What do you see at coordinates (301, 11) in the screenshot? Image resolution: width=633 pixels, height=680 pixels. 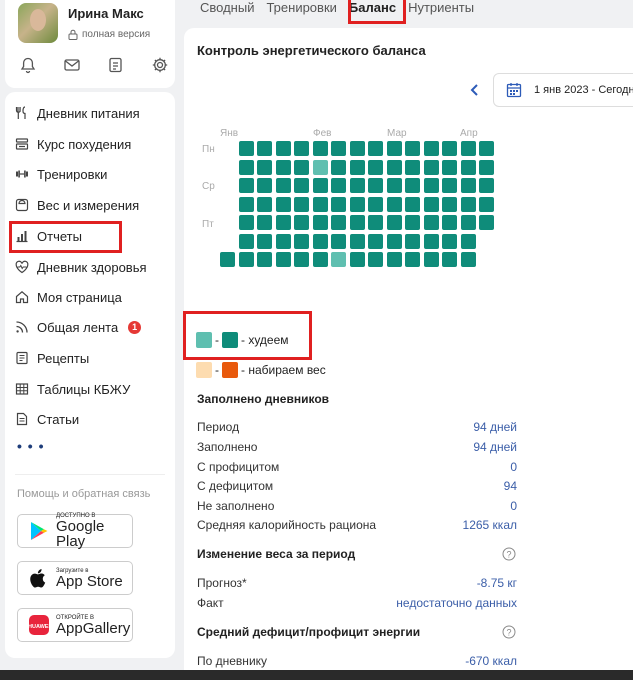 I see `tab-workouts: Тренировки` at bounding box center [301, 11].